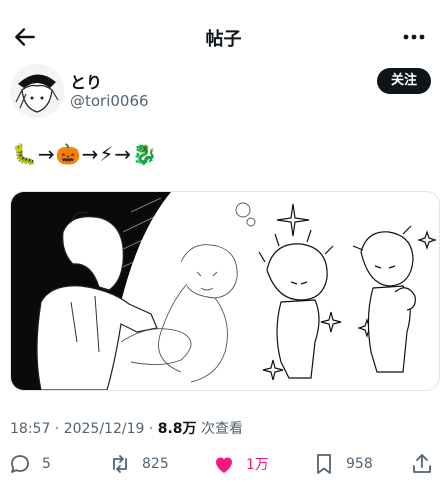 The height and width of the screenshot is (500, 447). I want to click on avatar, so click(37, 91).